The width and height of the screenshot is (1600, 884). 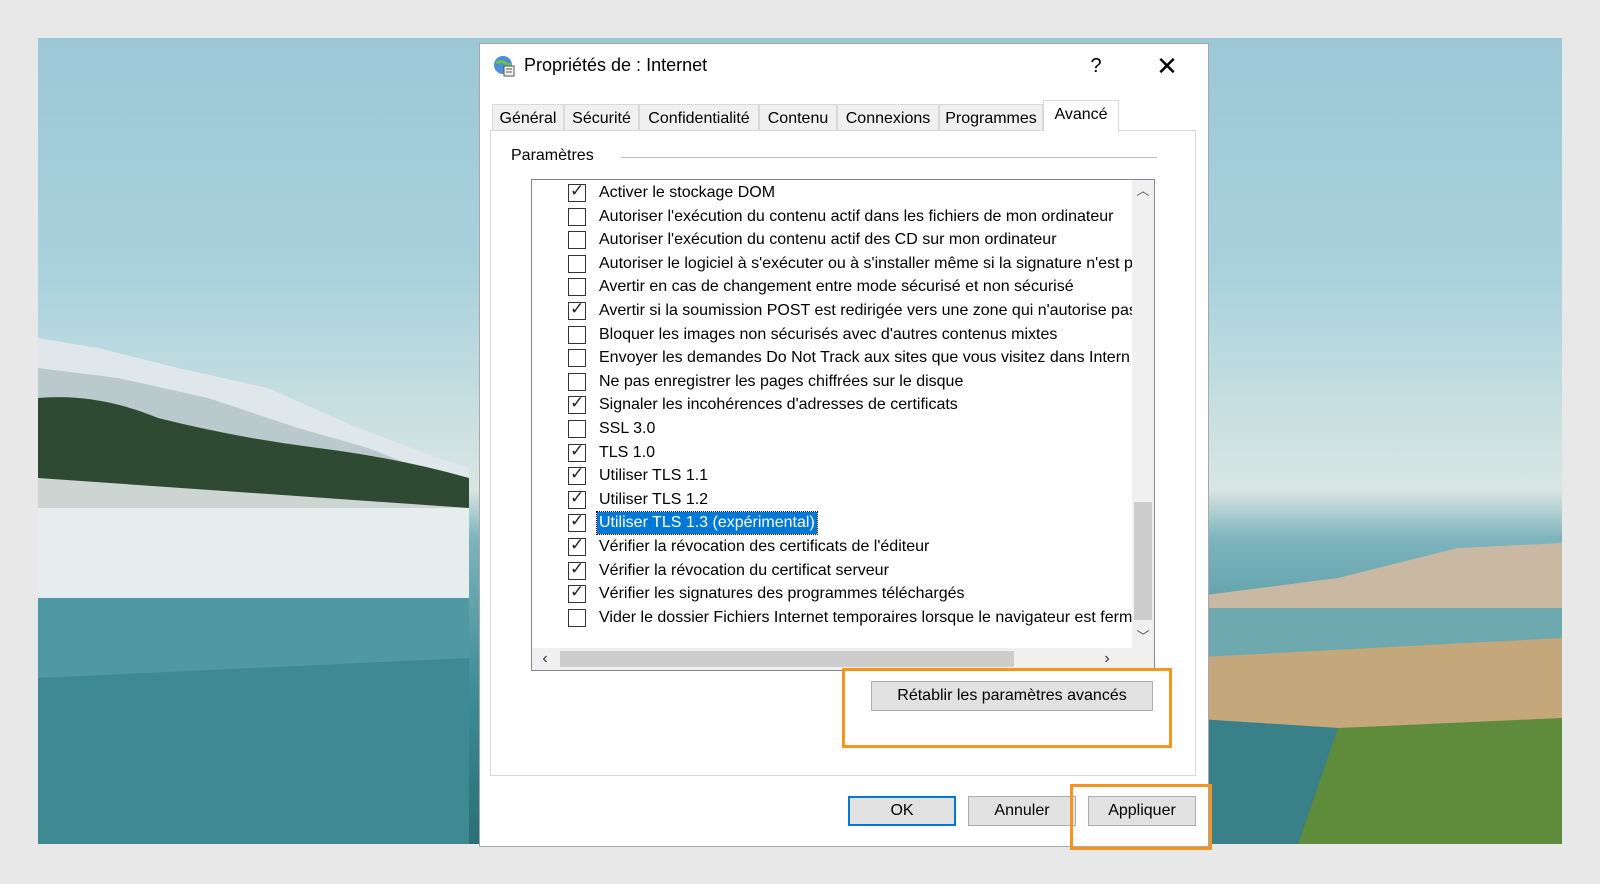 What do you see at coordinates (504, 66) in the screenshot?
I see `internet-options-icon` at bounding box center [504, 66].